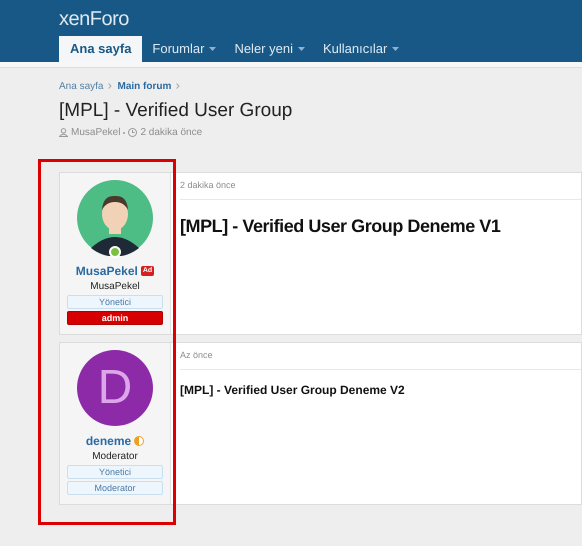 This screenshot has width=582, height=546. I want to click on post-time: Az önce, so click(380, 356).